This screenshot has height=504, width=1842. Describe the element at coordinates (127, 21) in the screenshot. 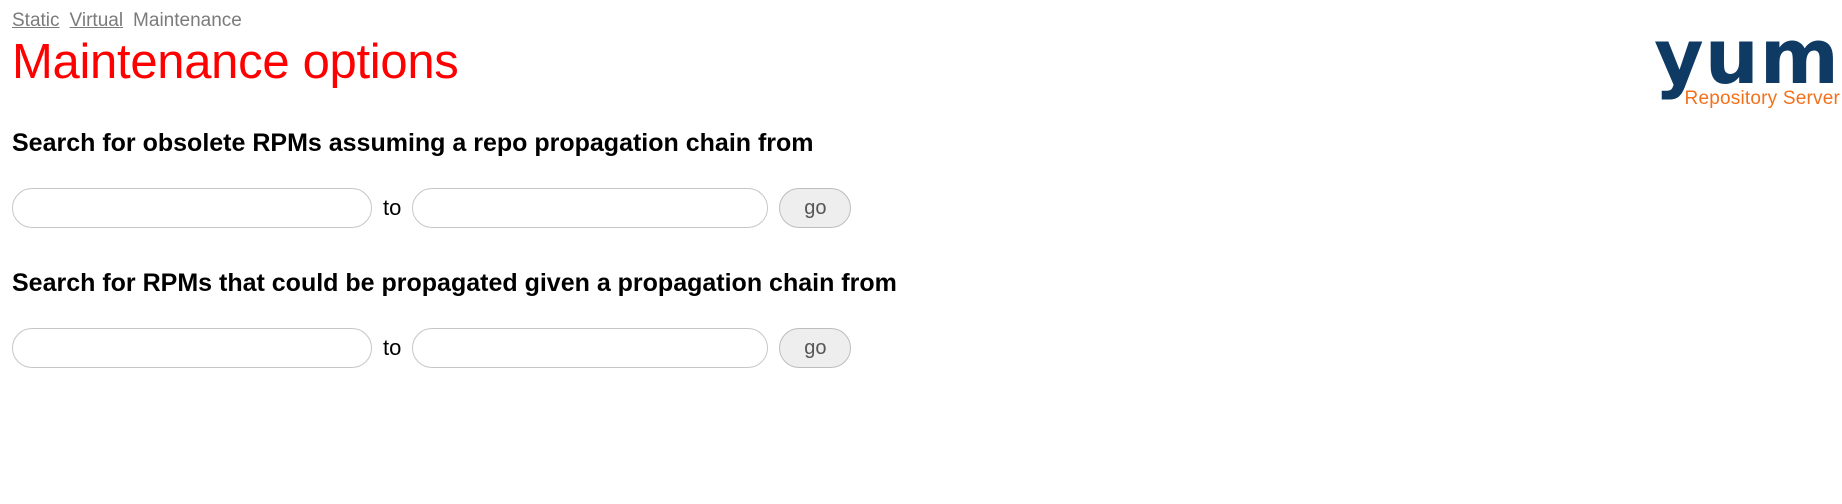

I see `top-navigation: Static Virtual Maintenance` at that location.